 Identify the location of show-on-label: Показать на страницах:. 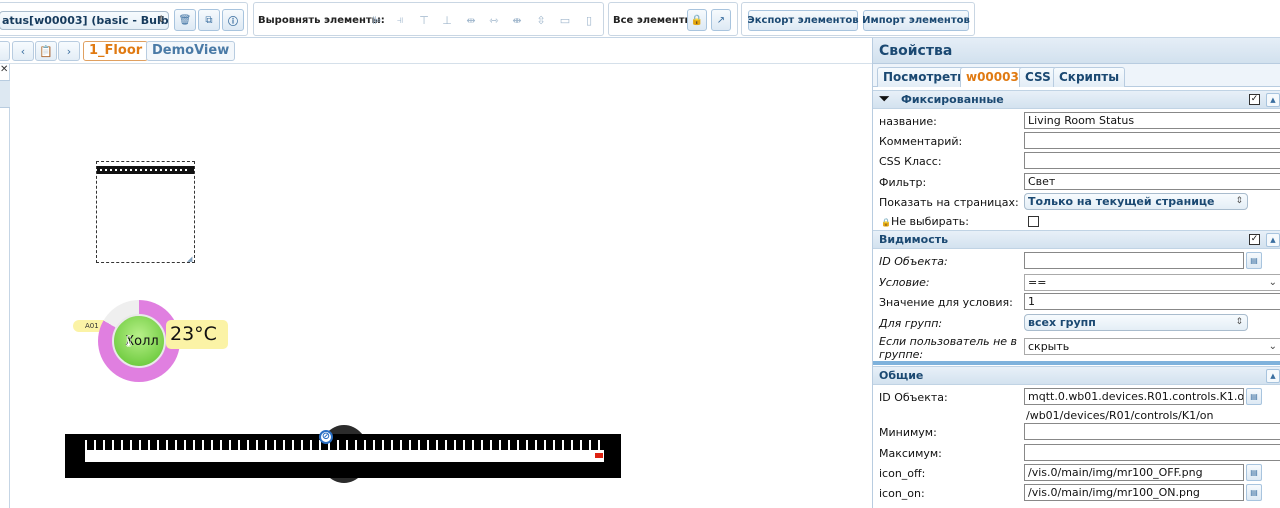
(949, 202).